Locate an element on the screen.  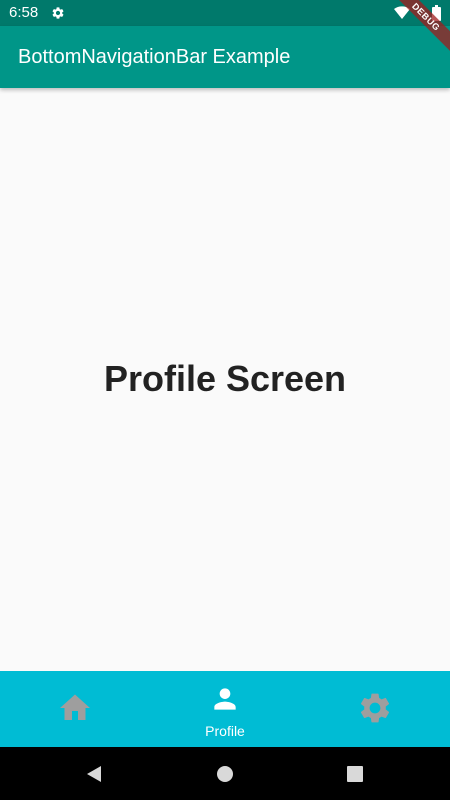
recents-icon is located at coordinates (355, 774).